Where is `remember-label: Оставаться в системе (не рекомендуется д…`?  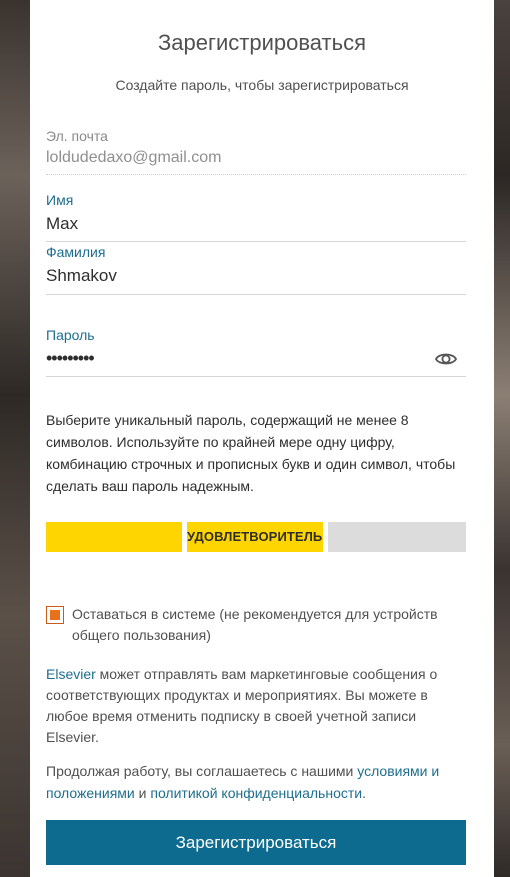 remember-label: Оставаться в системе (не рекомендуется д… is located at coordinates (255, 624).